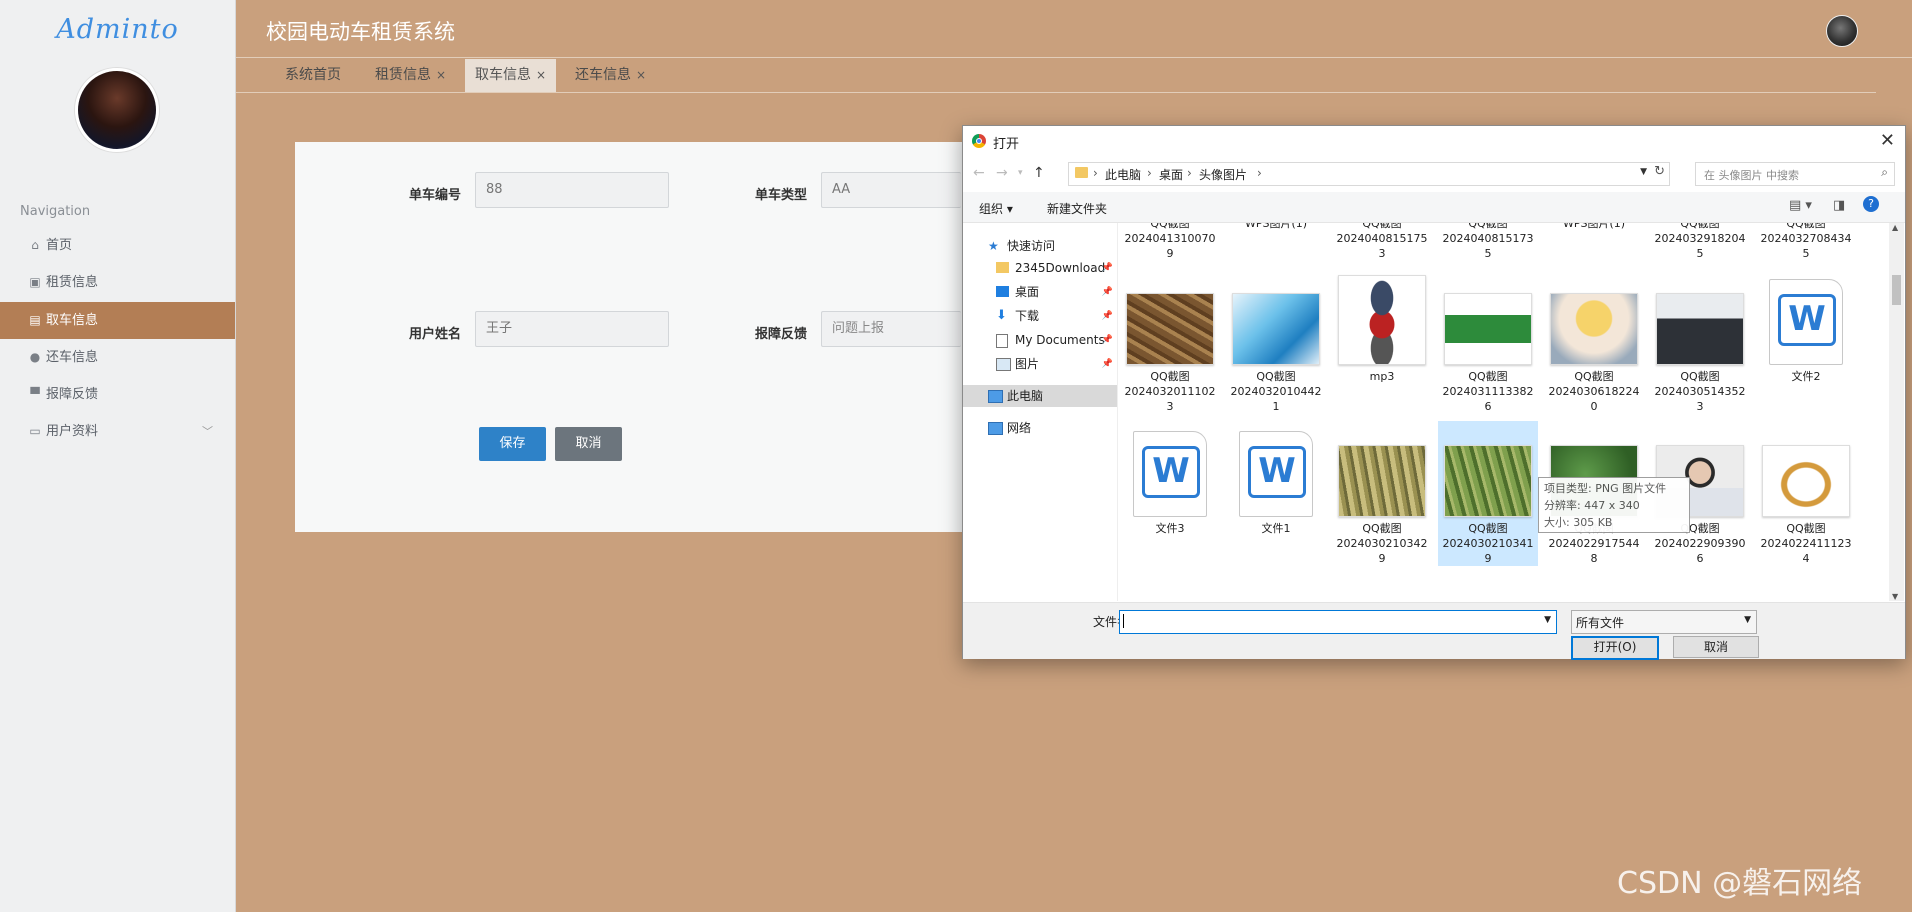 The height and width of the screenshot is (912, 1912). What do you see at coordinates (1077, 208) in the screenshot?
I see `new-folder-button: 新建文件夹` at bounding box center [1077, 208].